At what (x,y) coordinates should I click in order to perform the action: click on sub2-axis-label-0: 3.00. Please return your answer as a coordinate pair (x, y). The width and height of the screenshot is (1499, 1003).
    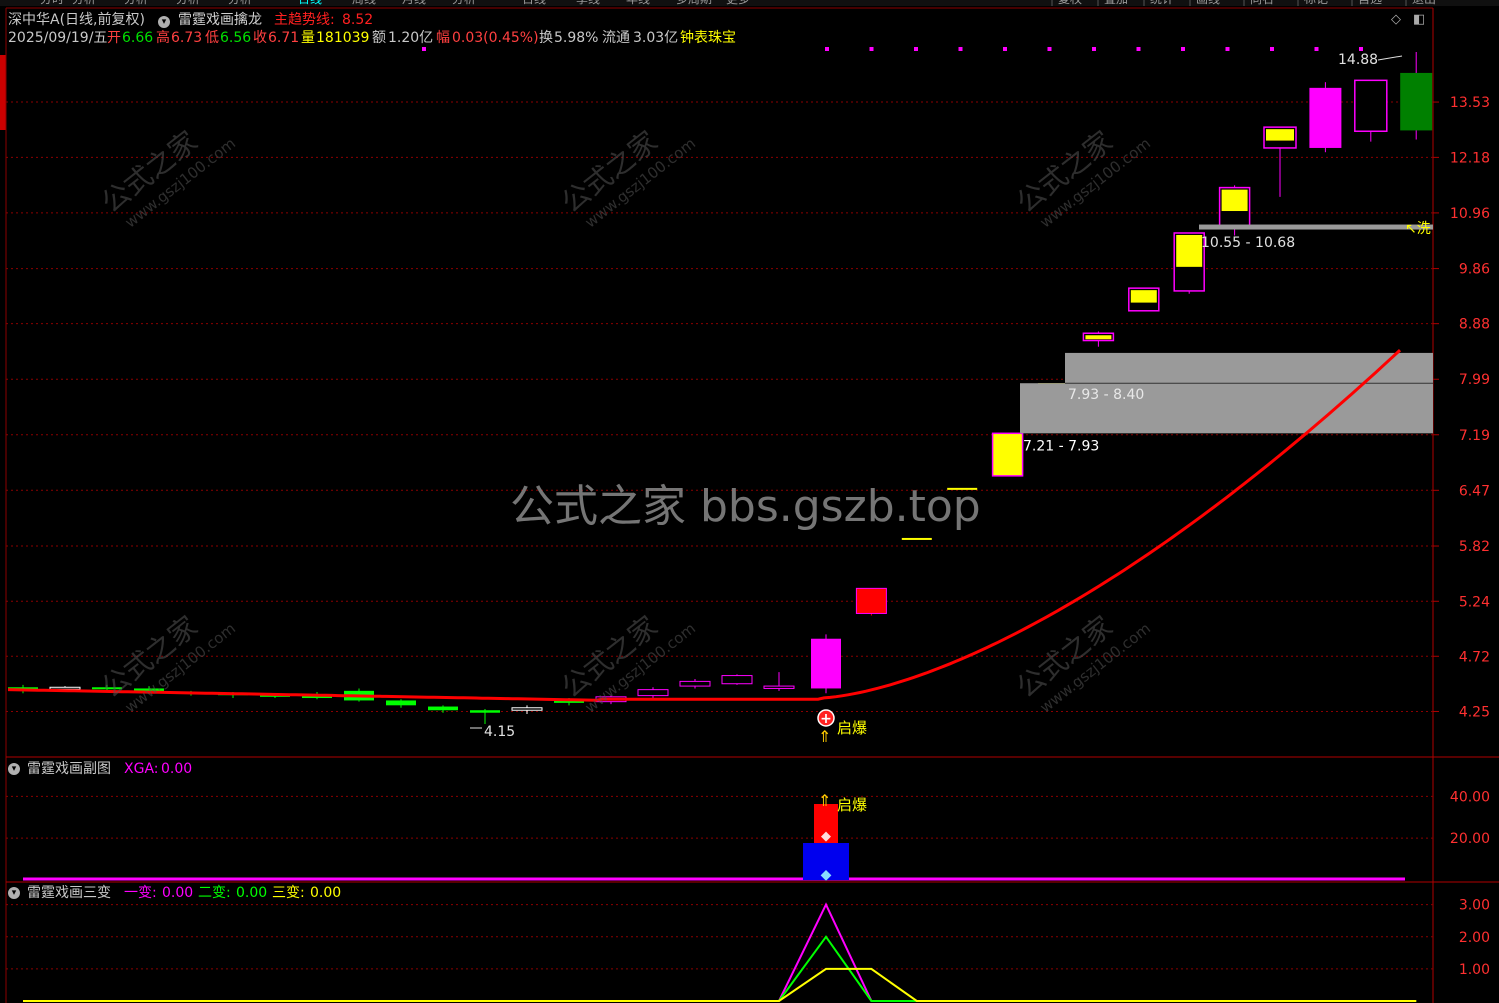
    Looking at the image, I should click on (1474, 906).